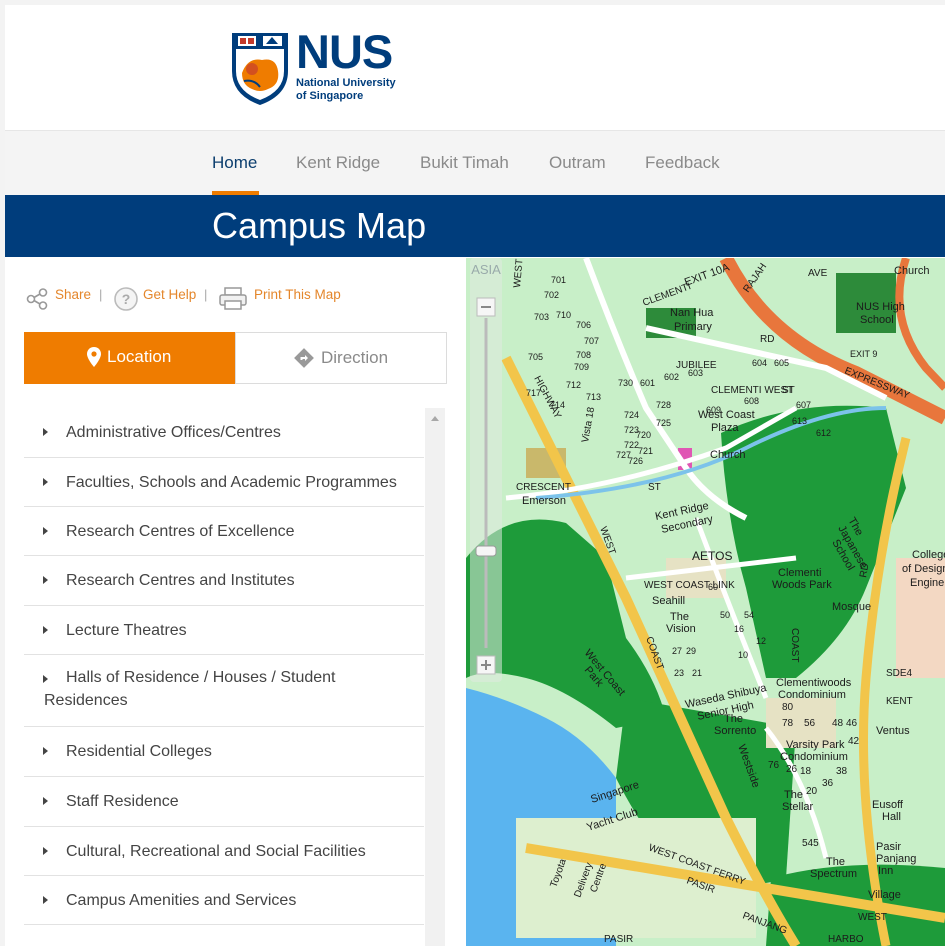 The width and height of the screenshot is (945, 946). Describe the element at coordinates (557, 405) in the screenshot. I see `map-block-number: 714` at that location.